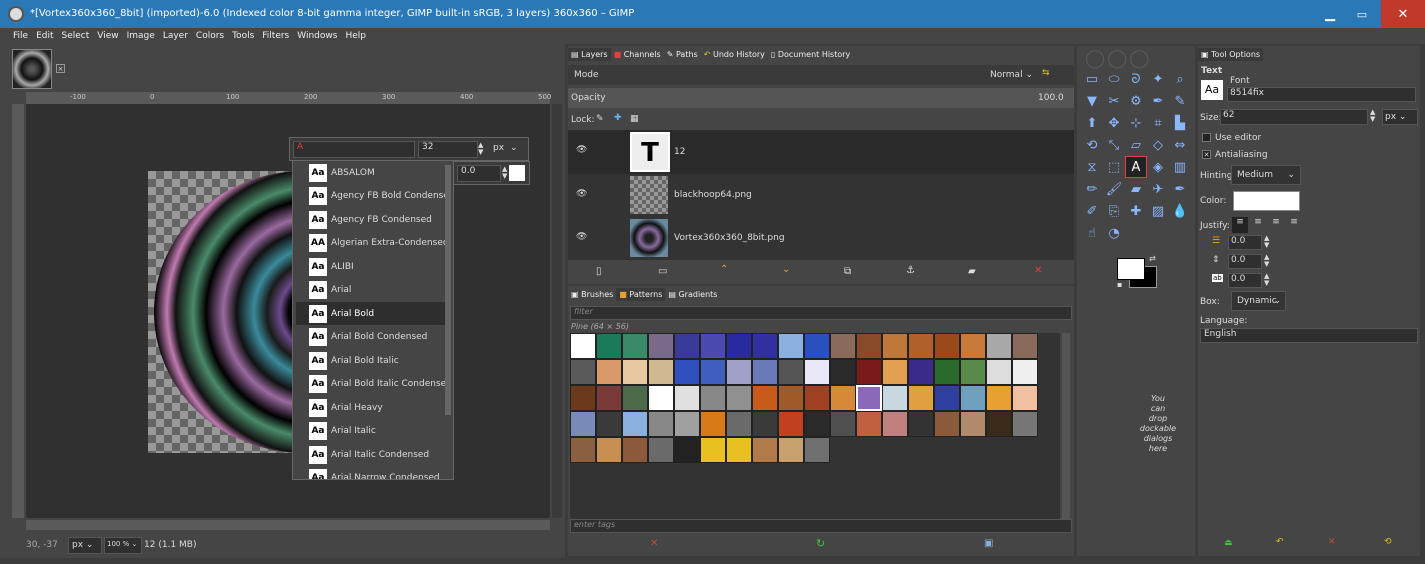  I want to click on vertical-scrollbar, so click(557, 311).